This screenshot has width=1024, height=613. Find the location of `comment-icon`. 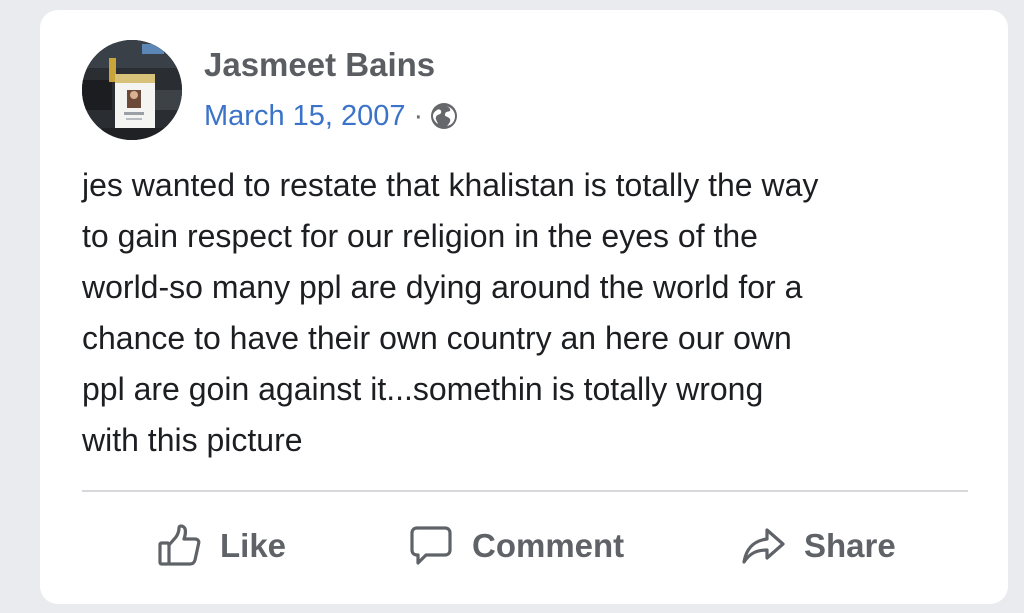

comment-icon is located at coordinates (431, 546).